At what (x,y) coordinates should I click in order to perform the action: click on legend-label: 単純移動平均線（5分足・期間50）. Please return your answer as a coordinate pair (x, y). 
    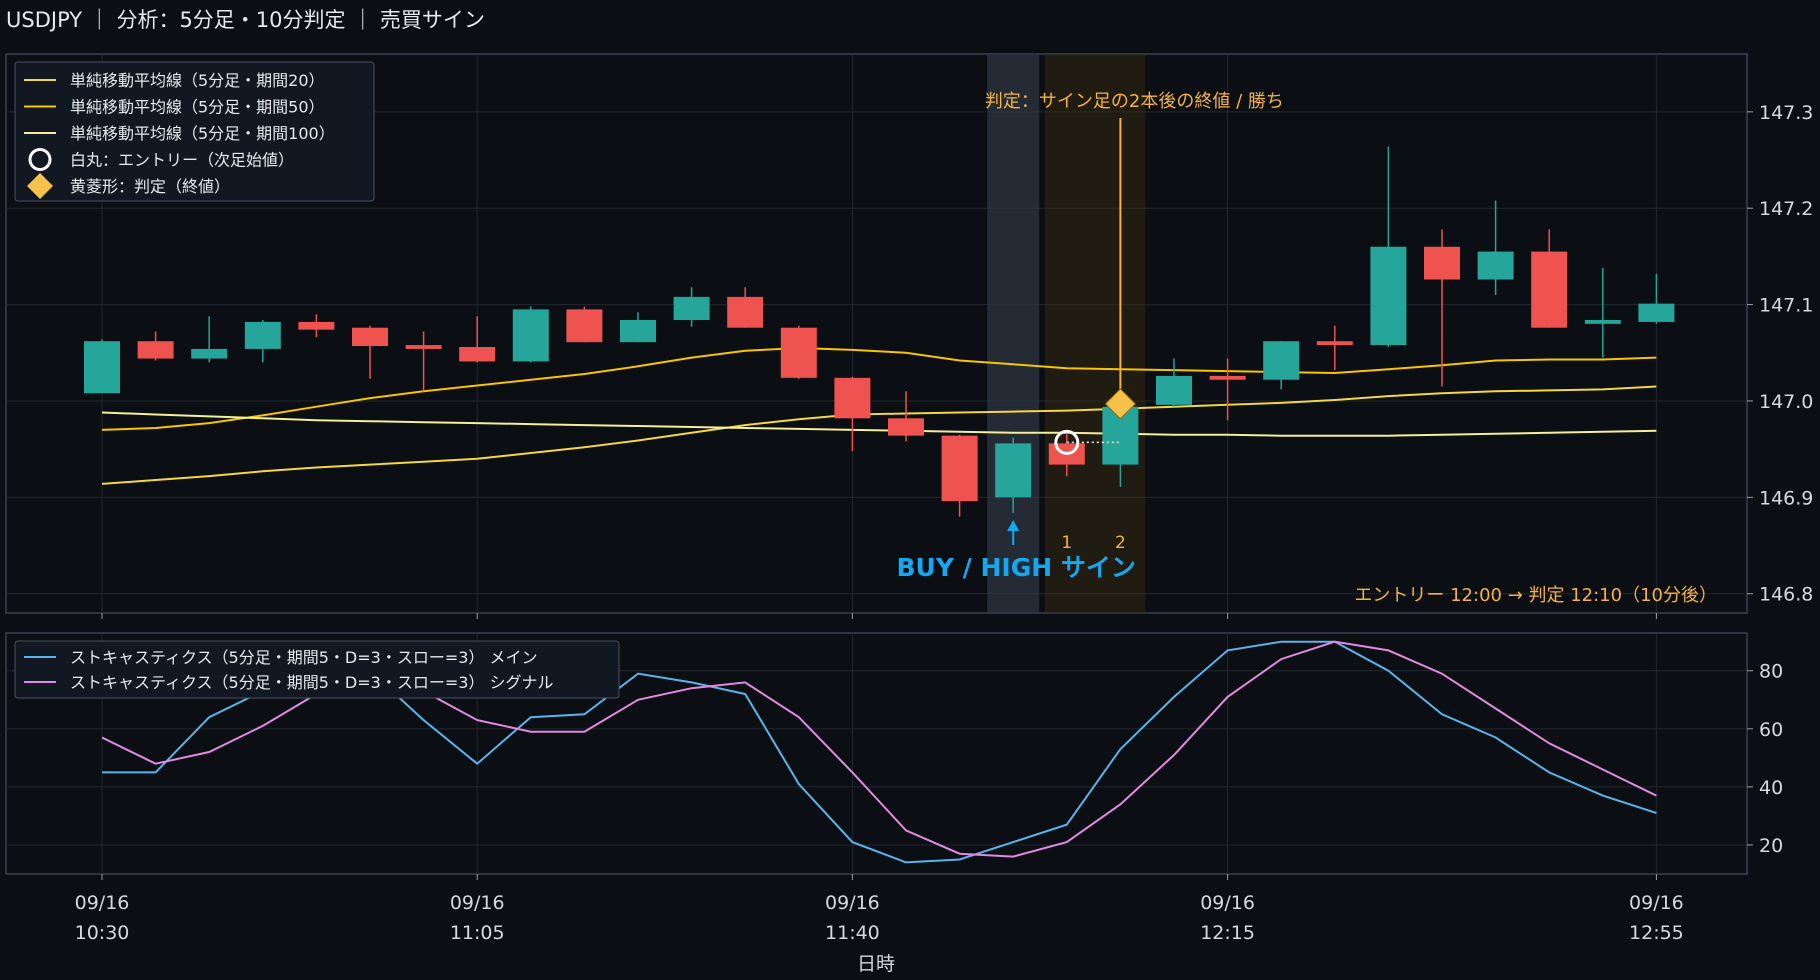
    Looking at the image, I should click on (197, 107).